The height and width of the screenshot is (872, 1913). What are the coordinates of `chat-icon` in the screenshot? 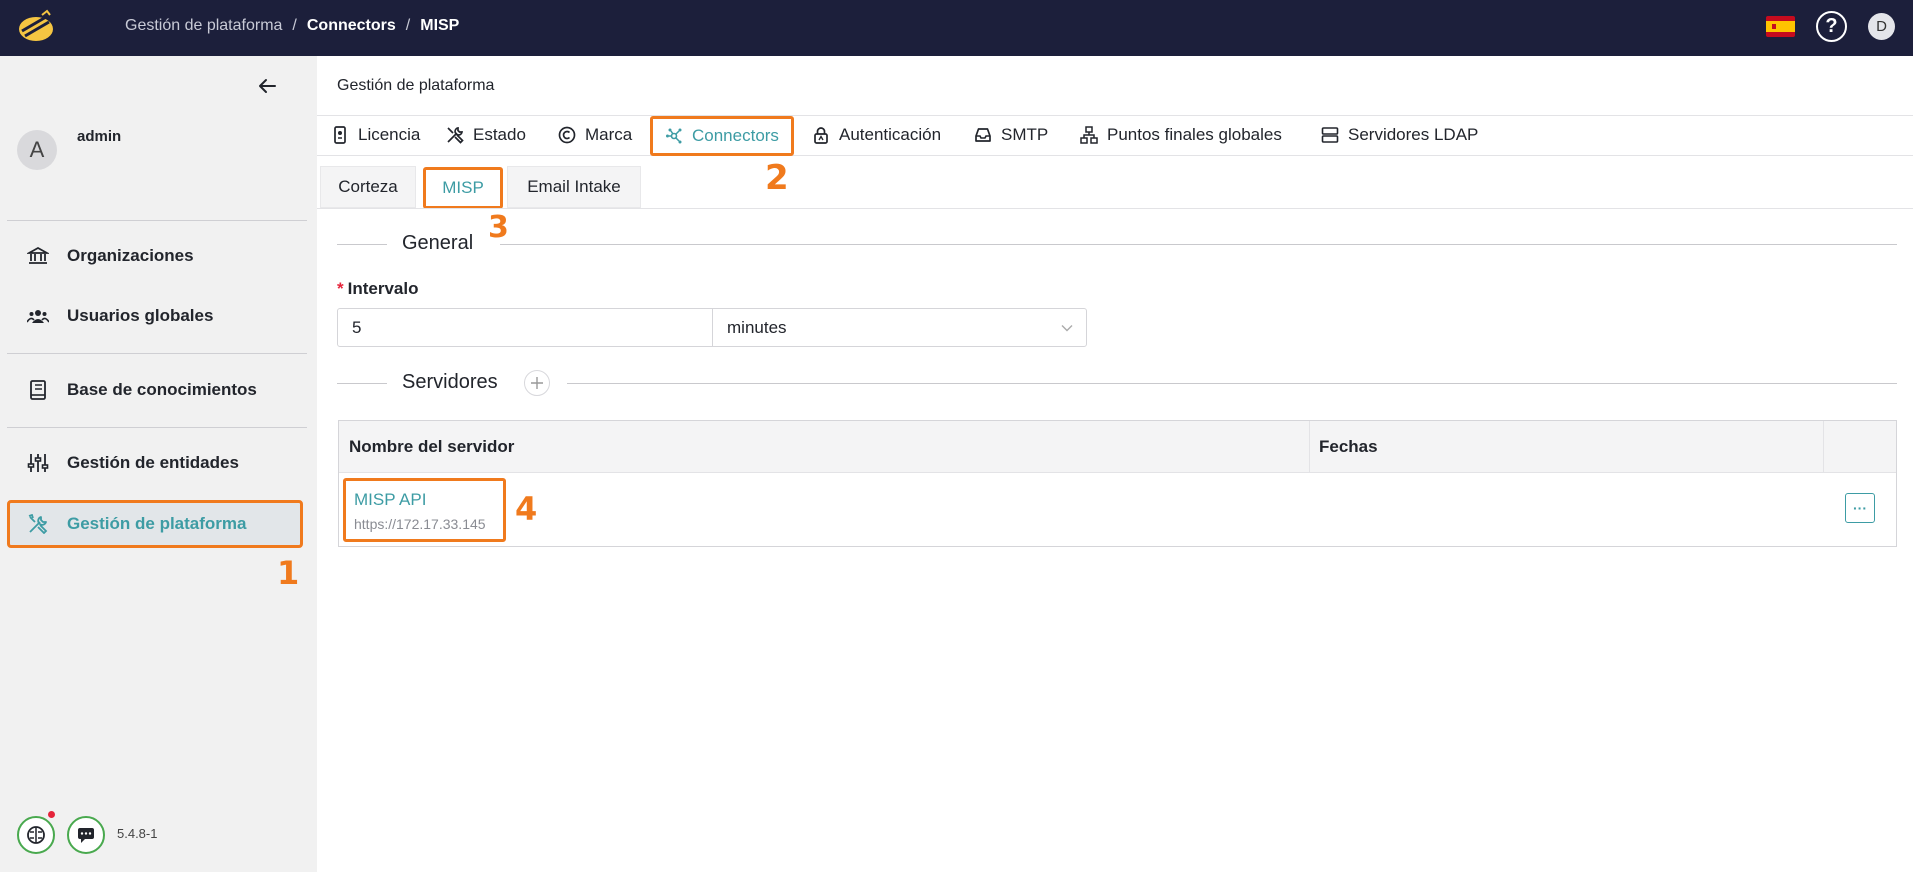 It's located at (86, 835).